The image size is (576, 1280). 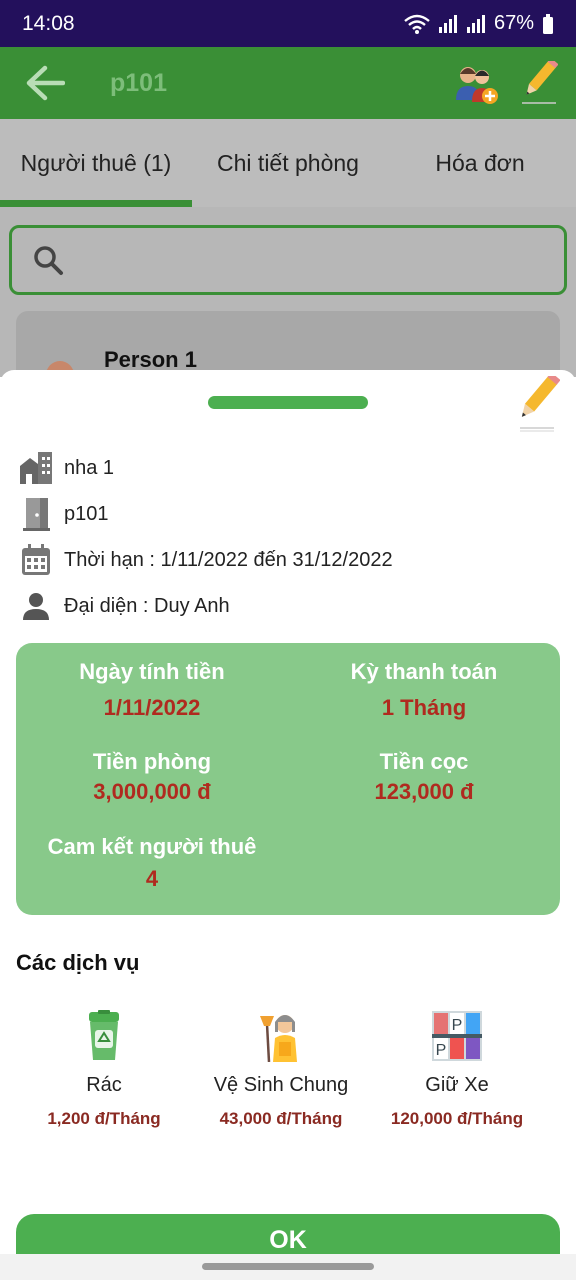 I want to click on edit-room-button, so click(x=538, y=83).